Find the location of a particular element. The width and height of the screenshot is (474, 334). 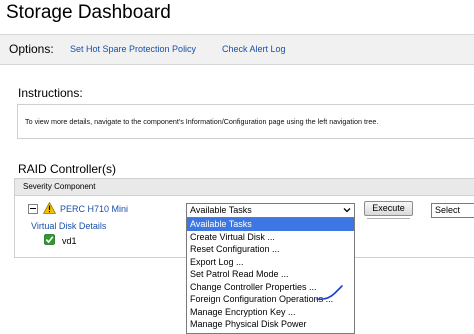

secondary-select-value: Select is located at coordinates (448, 210).